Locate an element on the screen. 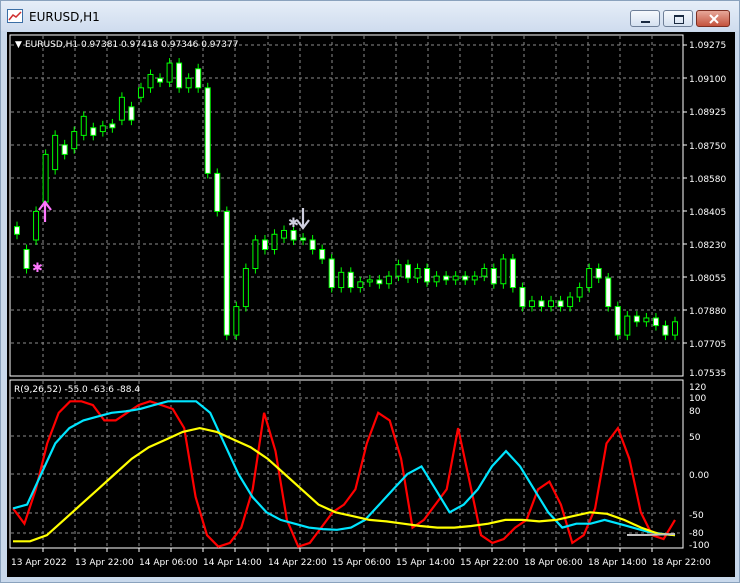 This screenshot has height=583, width=740. time-label: 14 Apr 22:00 is located at coordinates (297, 563).